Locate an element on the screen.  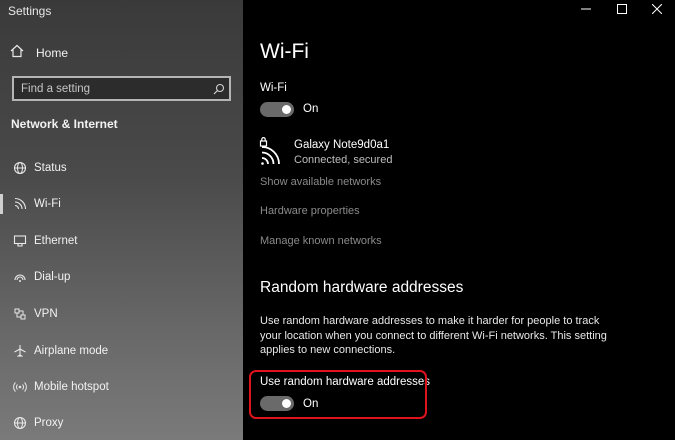
close-icon is located at coordinates (657, 10).